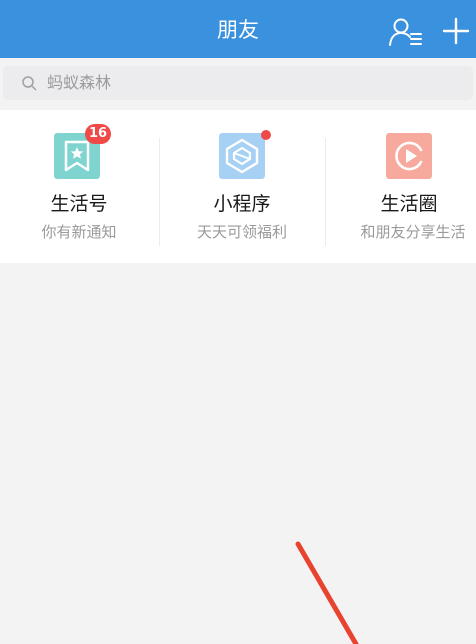 Image resolution: width=476 pixels, height=644 pixels. Describe the element at coordinates (79, 186) in the screenshot. I see `feature-life-account: 16 生活号 你有新通知` at that location.